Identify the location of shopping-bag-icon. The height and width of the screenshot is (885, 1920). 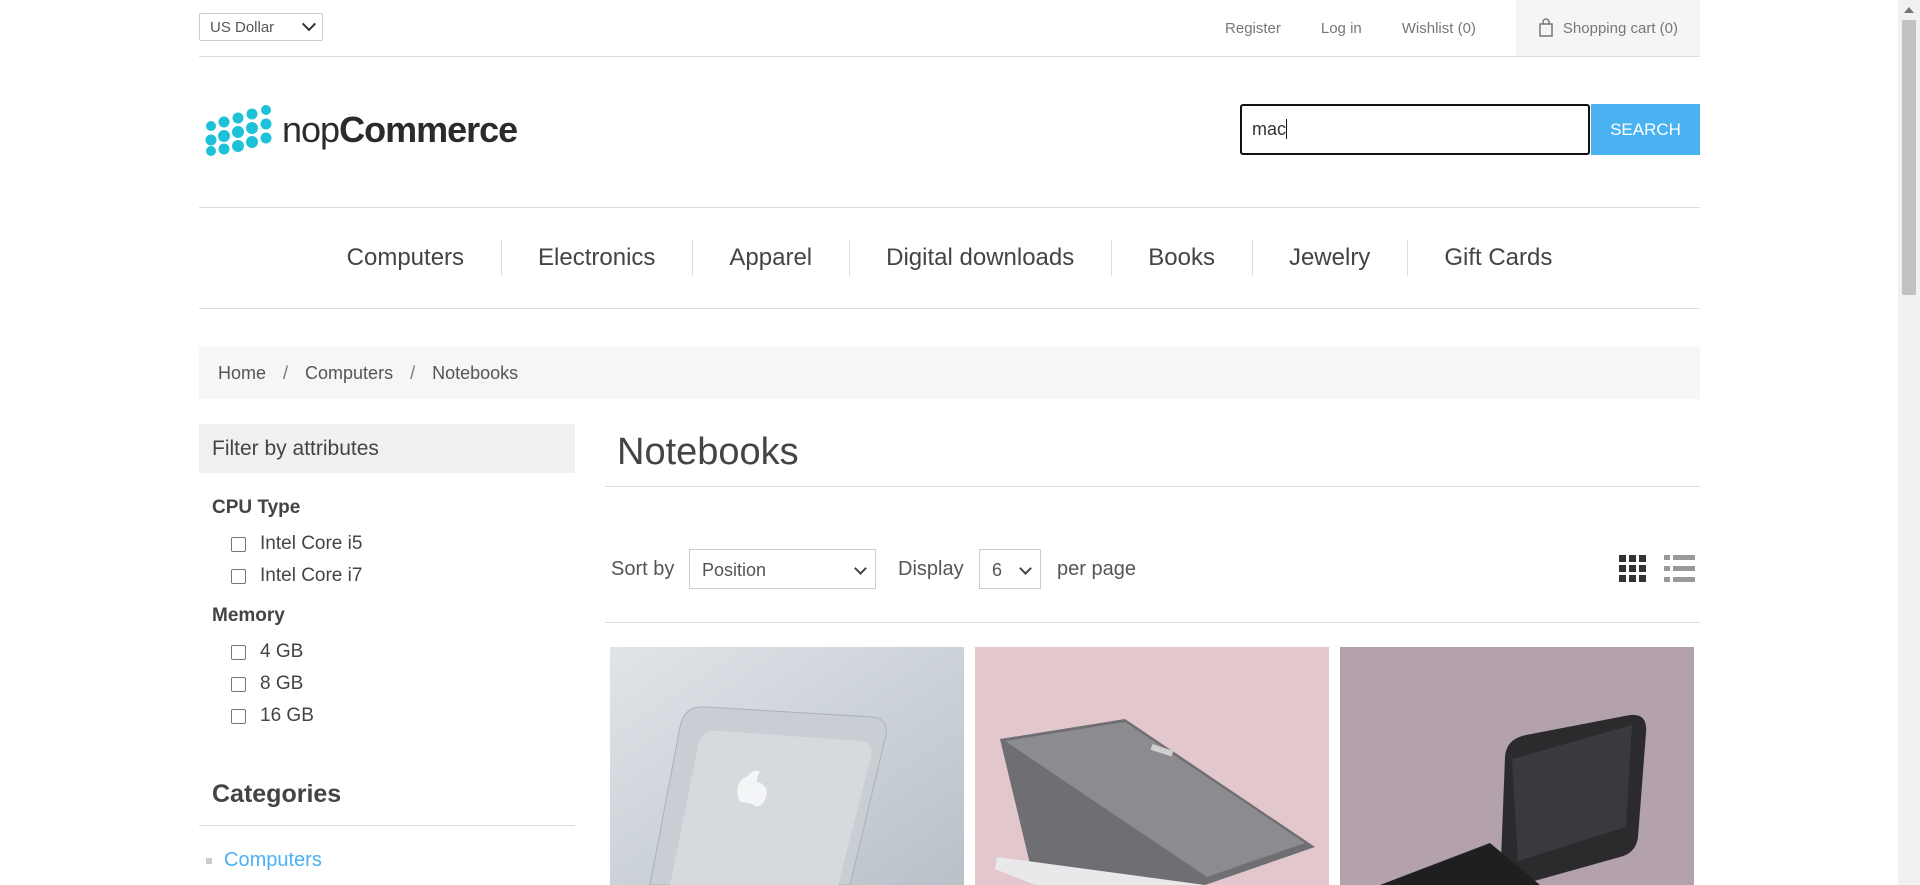
(1546, 27).